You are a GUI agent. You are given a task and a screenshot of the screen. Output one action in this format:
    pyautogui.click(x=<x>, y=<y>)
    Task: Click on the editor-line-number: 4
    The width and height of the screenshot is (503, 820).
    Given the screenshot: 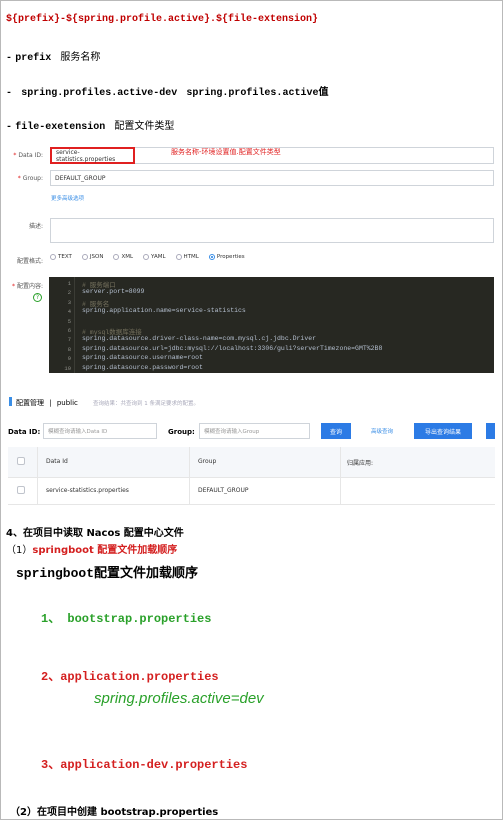 What is the action you would take?
    pyautogui.click(x=69, y=312)
    